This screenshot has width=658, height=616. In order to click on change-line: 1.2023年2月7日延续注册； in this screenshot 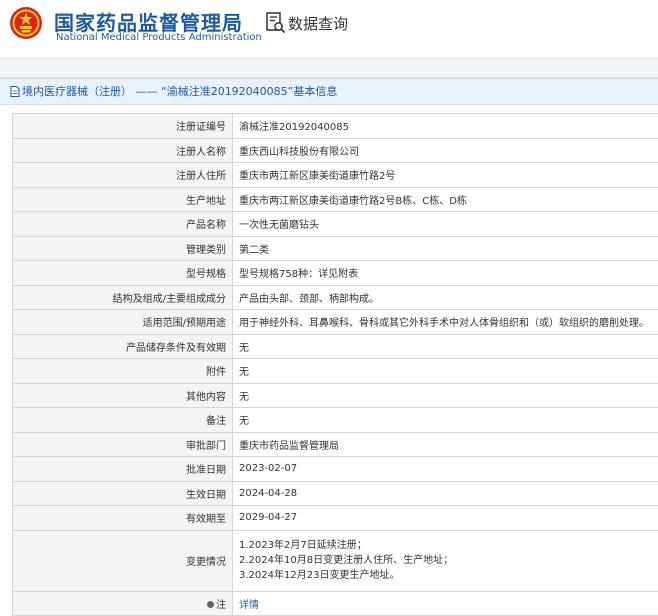, I will do `click(447, 545)`.